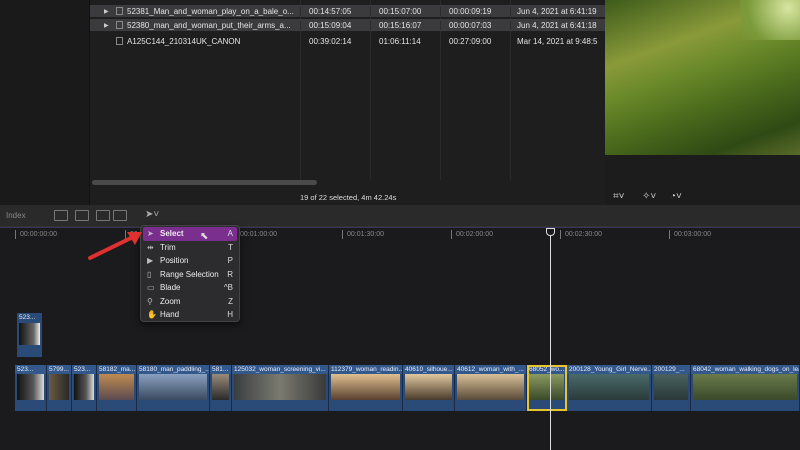 The width and height of the screenshot is (800, 450). I want to click on blade-icon: ▭, so click(151, 288).